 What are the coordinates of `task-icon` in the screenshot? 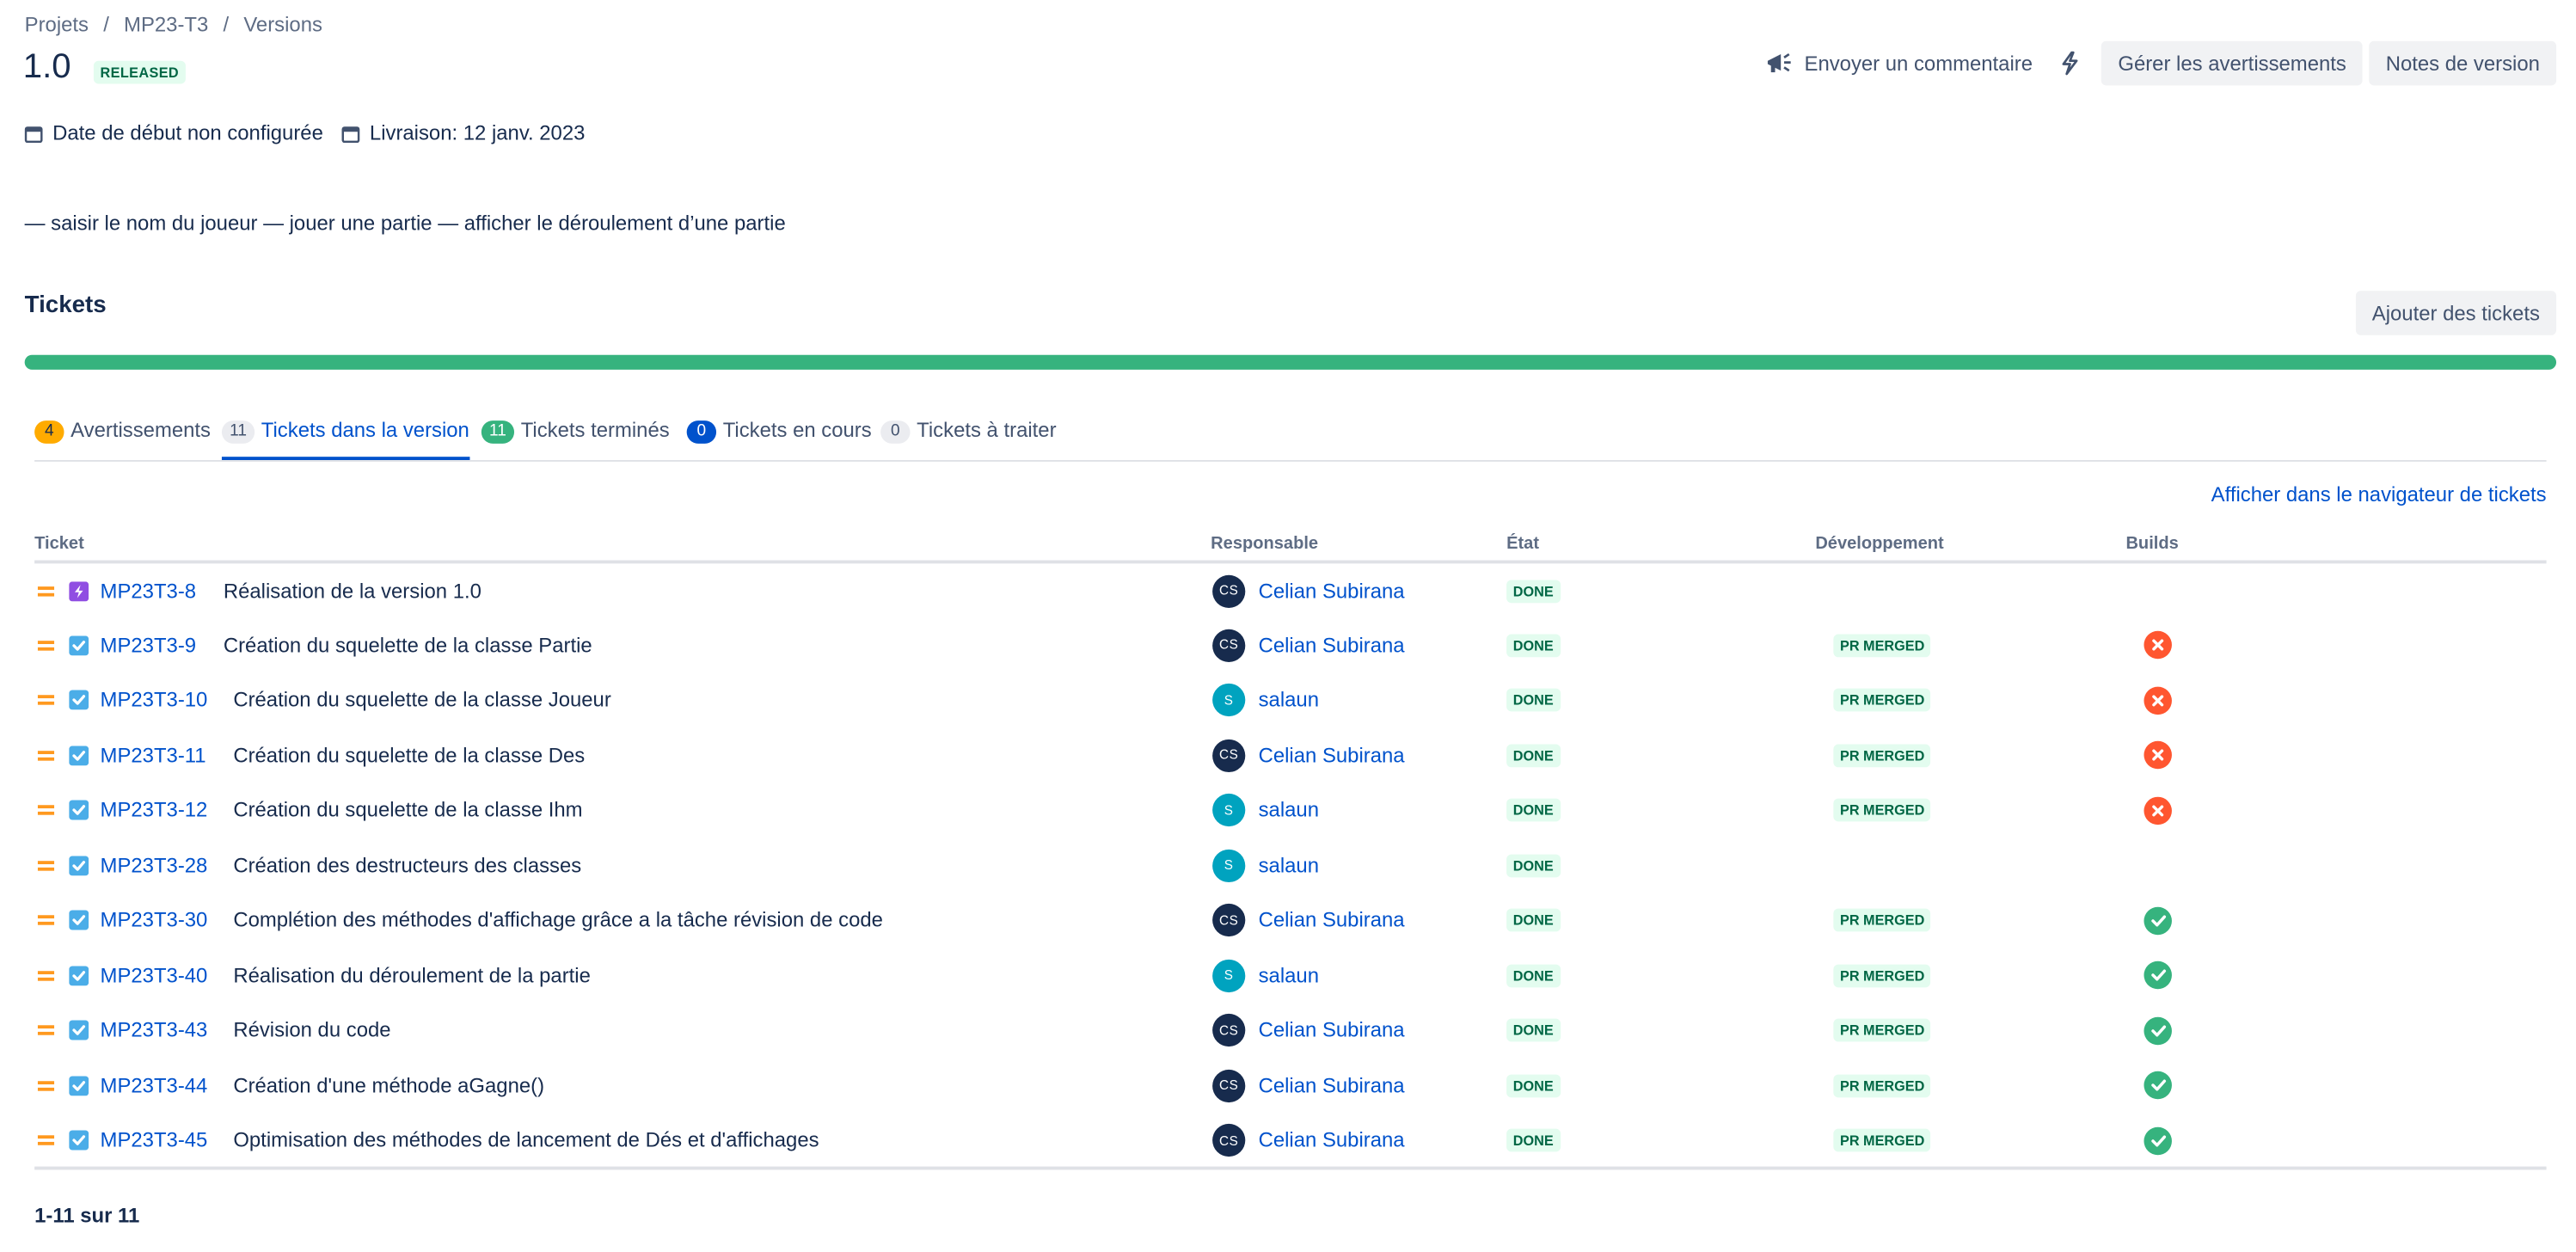 It's located at (79, 866).